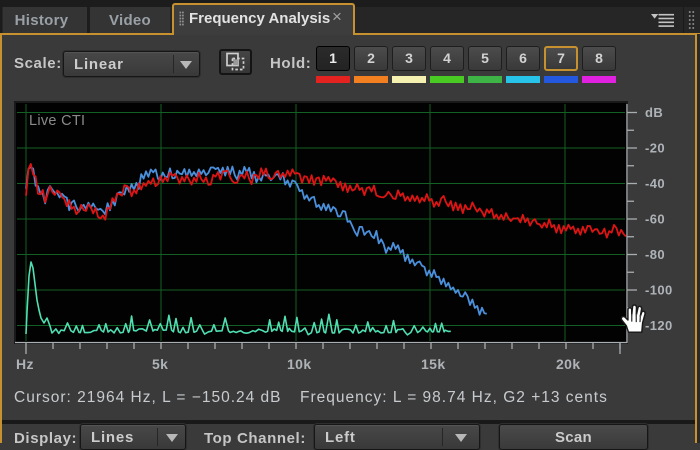 Image resolution: width=700 pixels, height=450 pixels. I want to click on svg-text: 20k, so click(568, 364).